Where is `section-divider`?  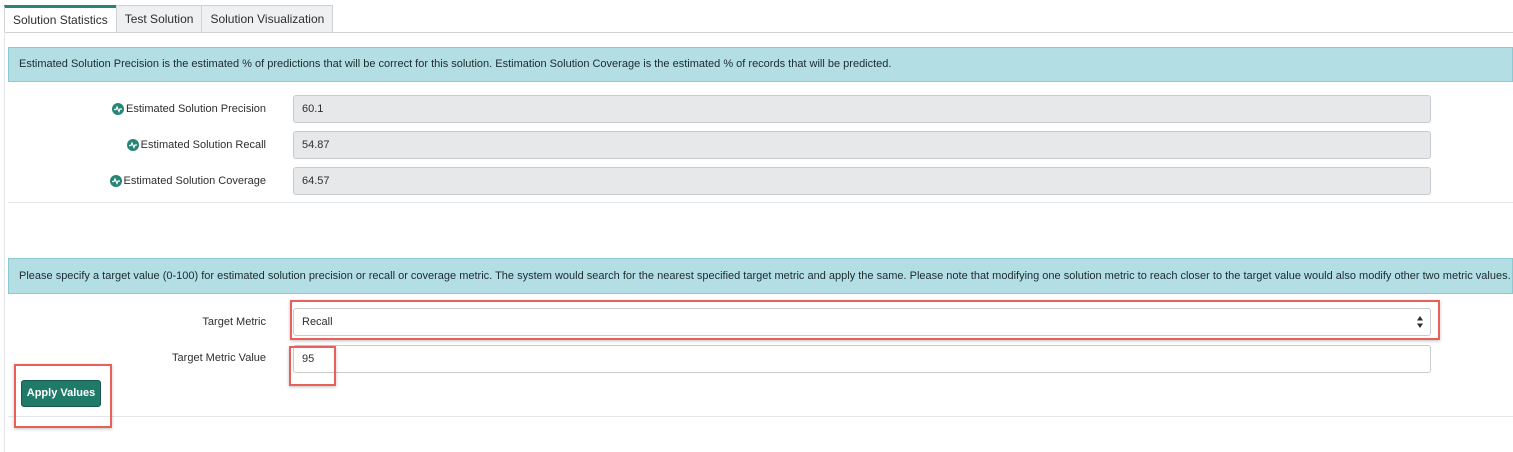
section-divider is located at coordinates (760, 202).